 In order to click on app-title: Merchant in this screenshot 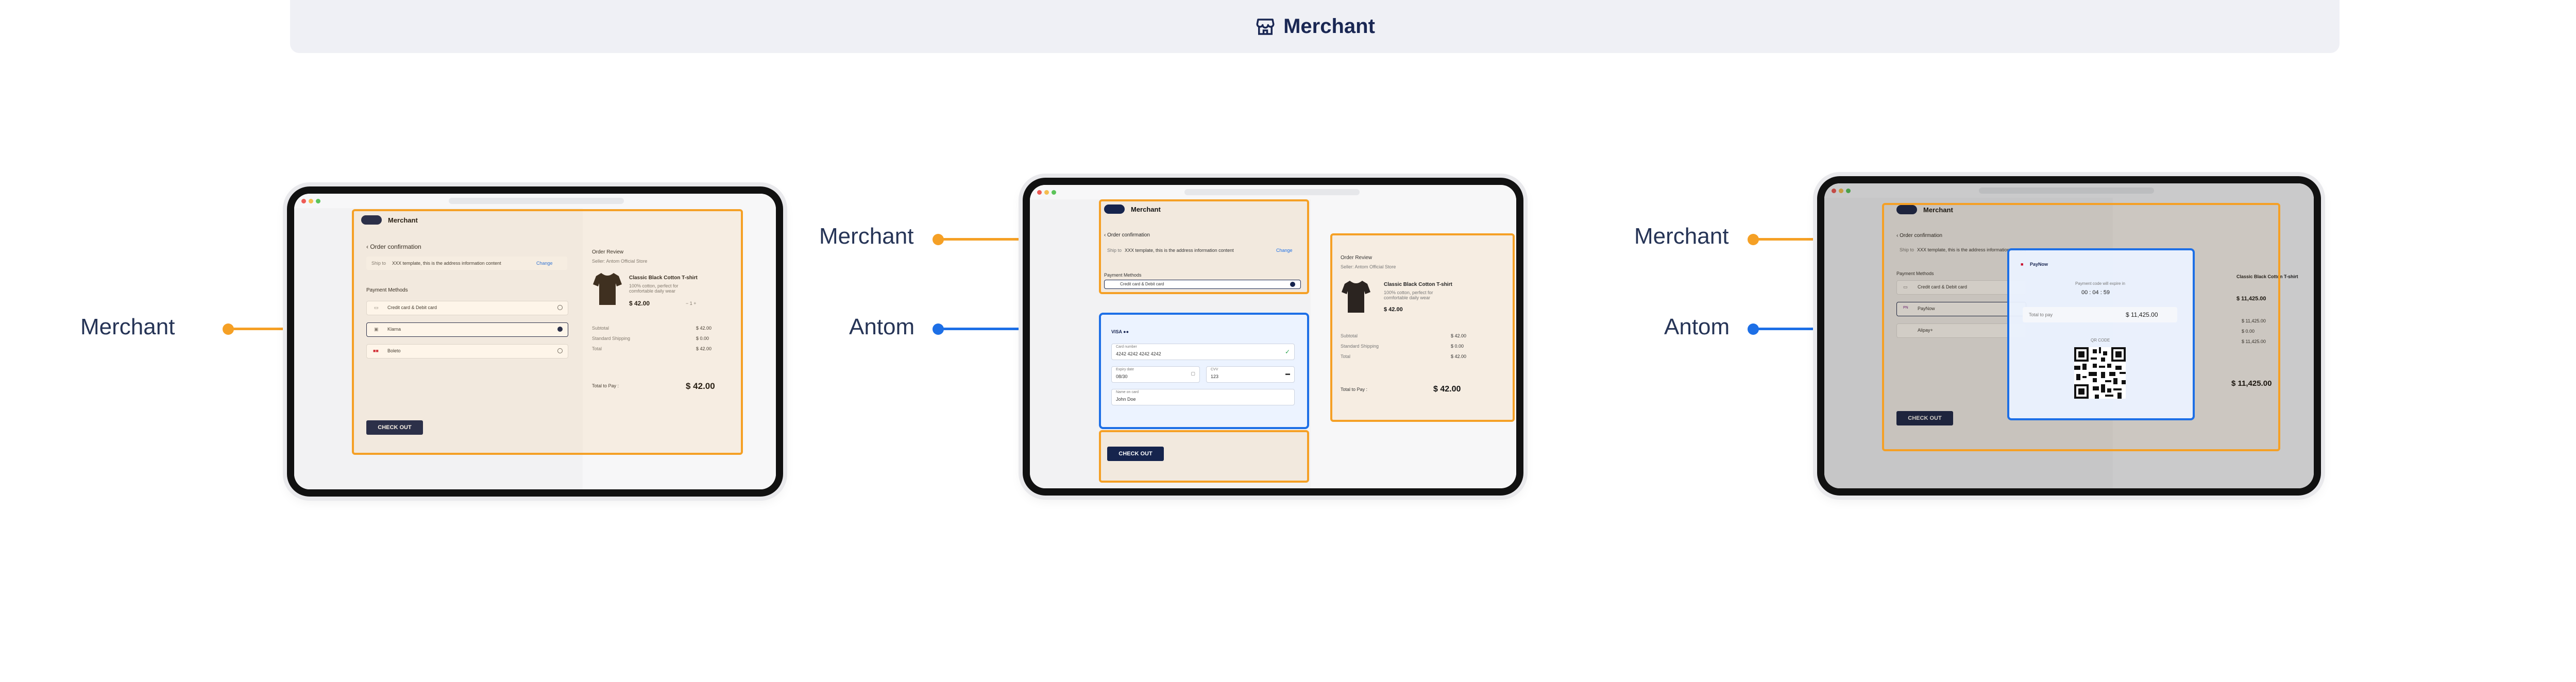, I will do `click(1146, 209)`.